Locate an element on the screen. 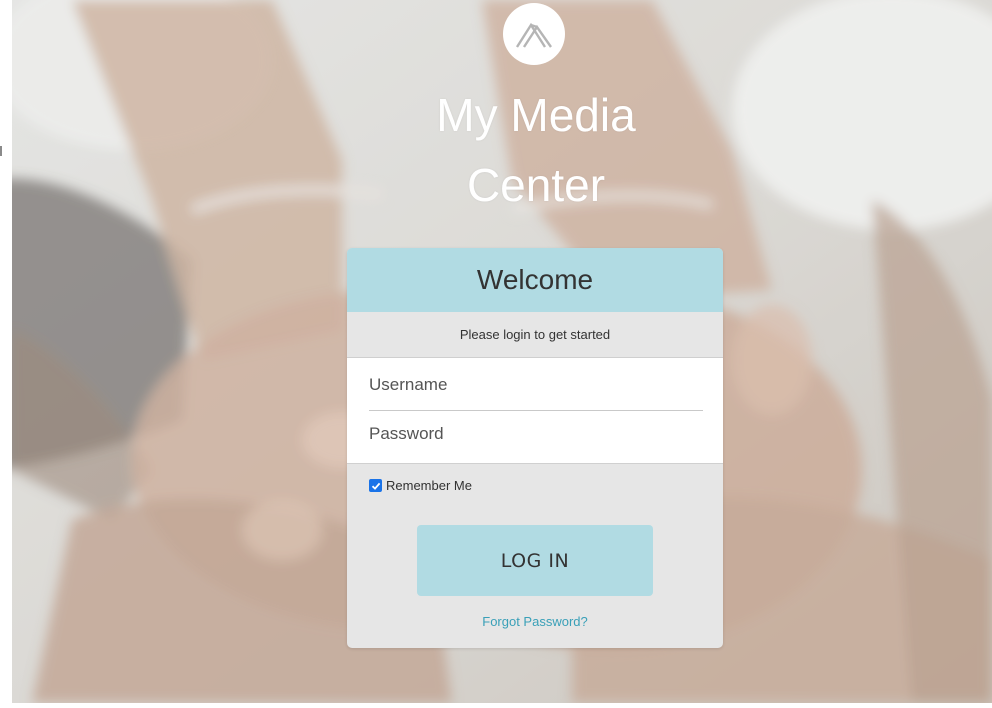 This screenshot has width=992, height=708. remember-me-label: Remember Me is located at coordinates (429, 485).